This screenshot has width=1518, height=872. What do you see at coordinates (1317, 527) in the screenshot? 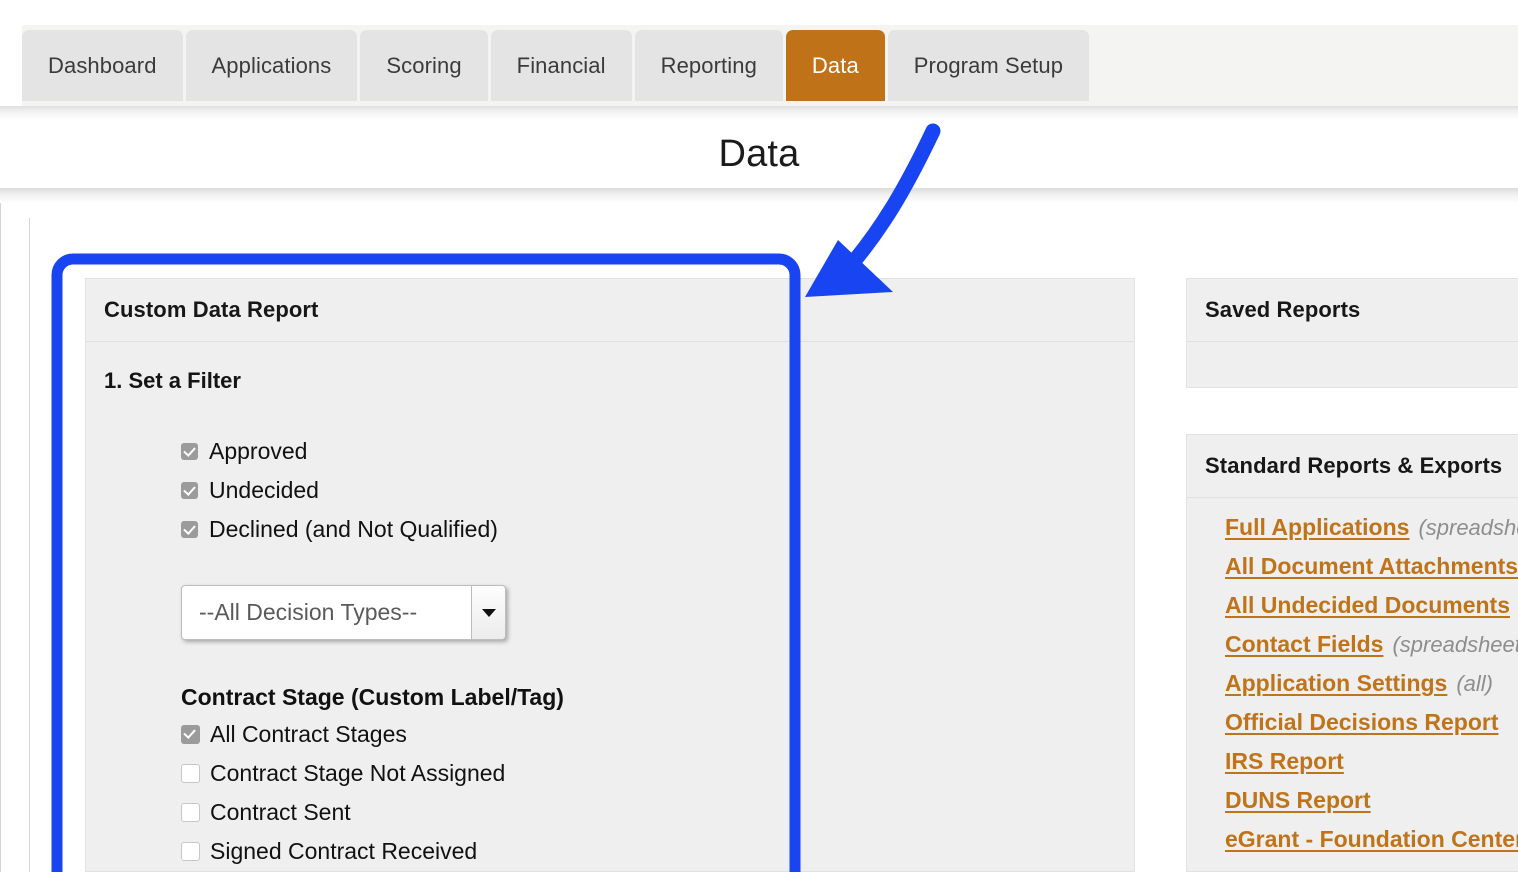
I see `standard-report-link: Full Applications` at bounding box center [1317, 527].